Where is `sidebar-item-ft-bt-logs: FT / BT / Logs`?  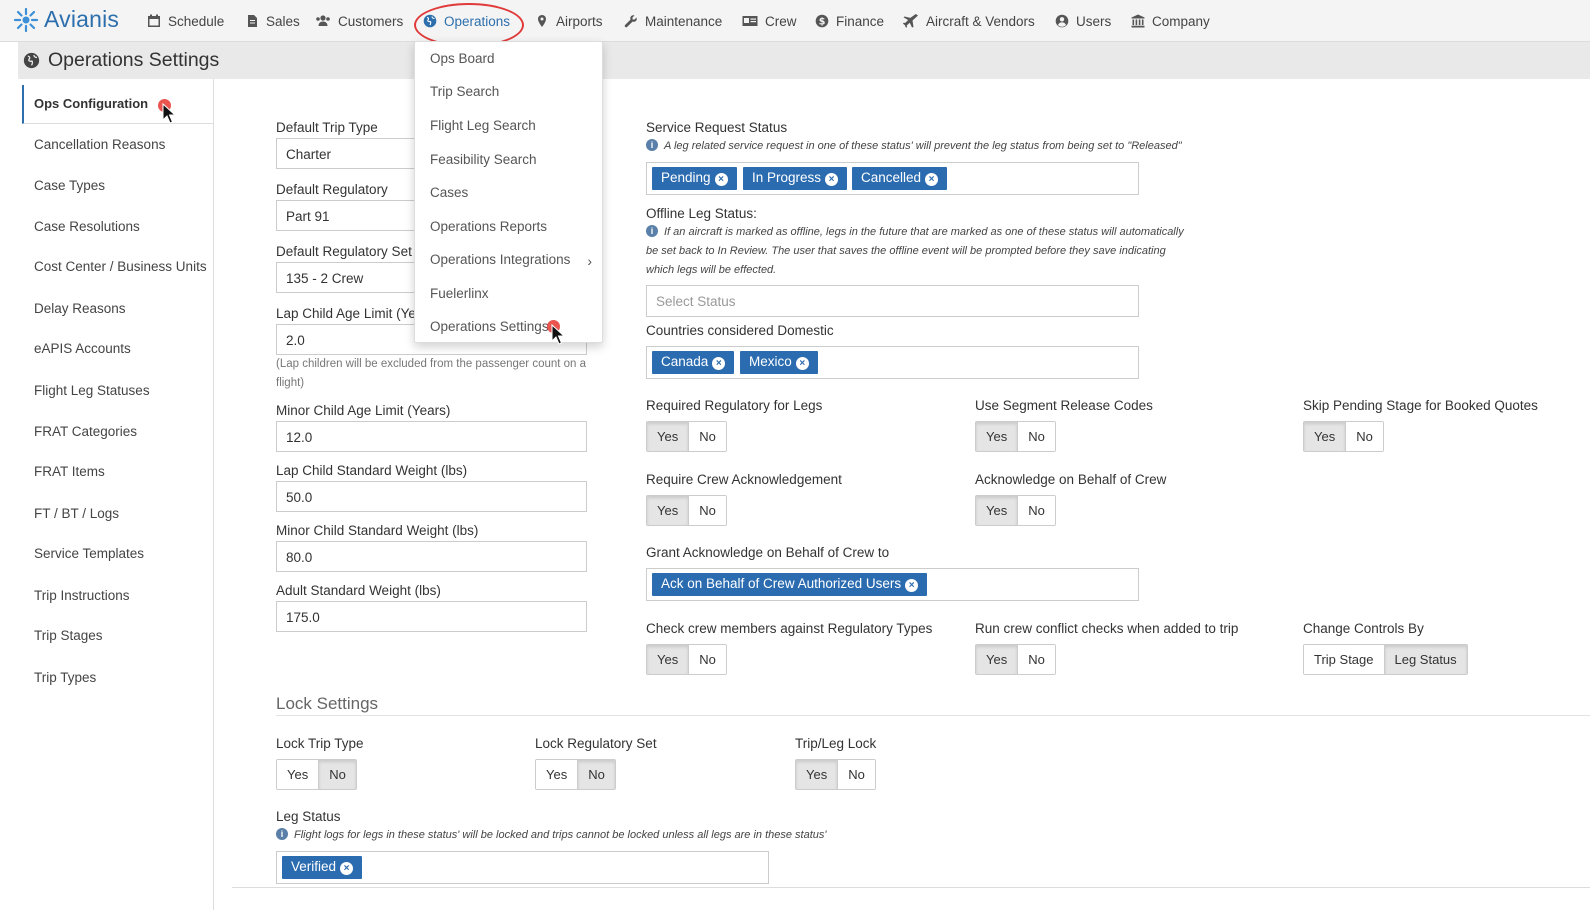
sidebar-item-ft-bt-logs: FT / BT / Logs is located at coordinates (76, 513).